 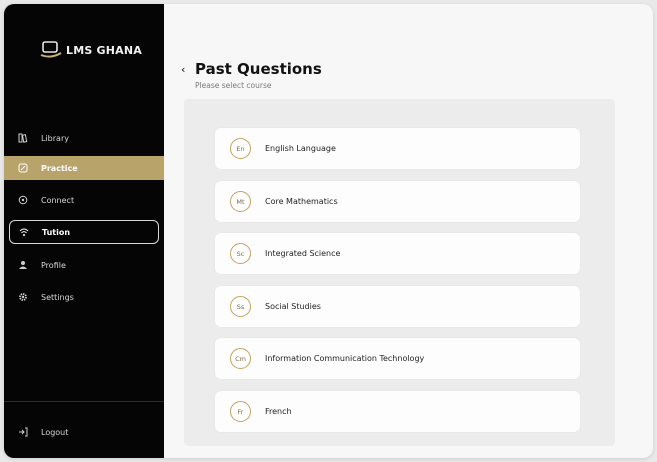 I want to click on logo-icon, so click(x=51, y=49).